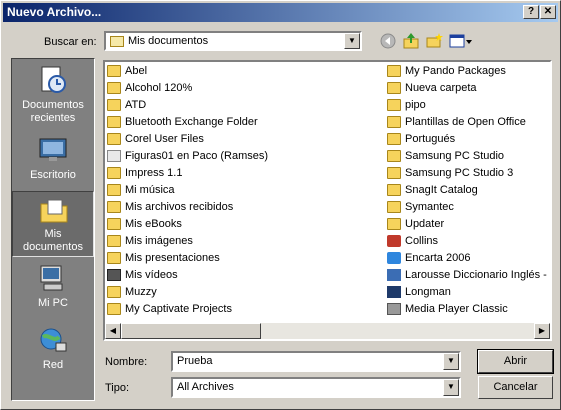 This screenshot has width=561, height=410. What do you see at coordinates (434, 41) in the screenshot?
I see `new-folder-icon` at bounding box center [434, 41].